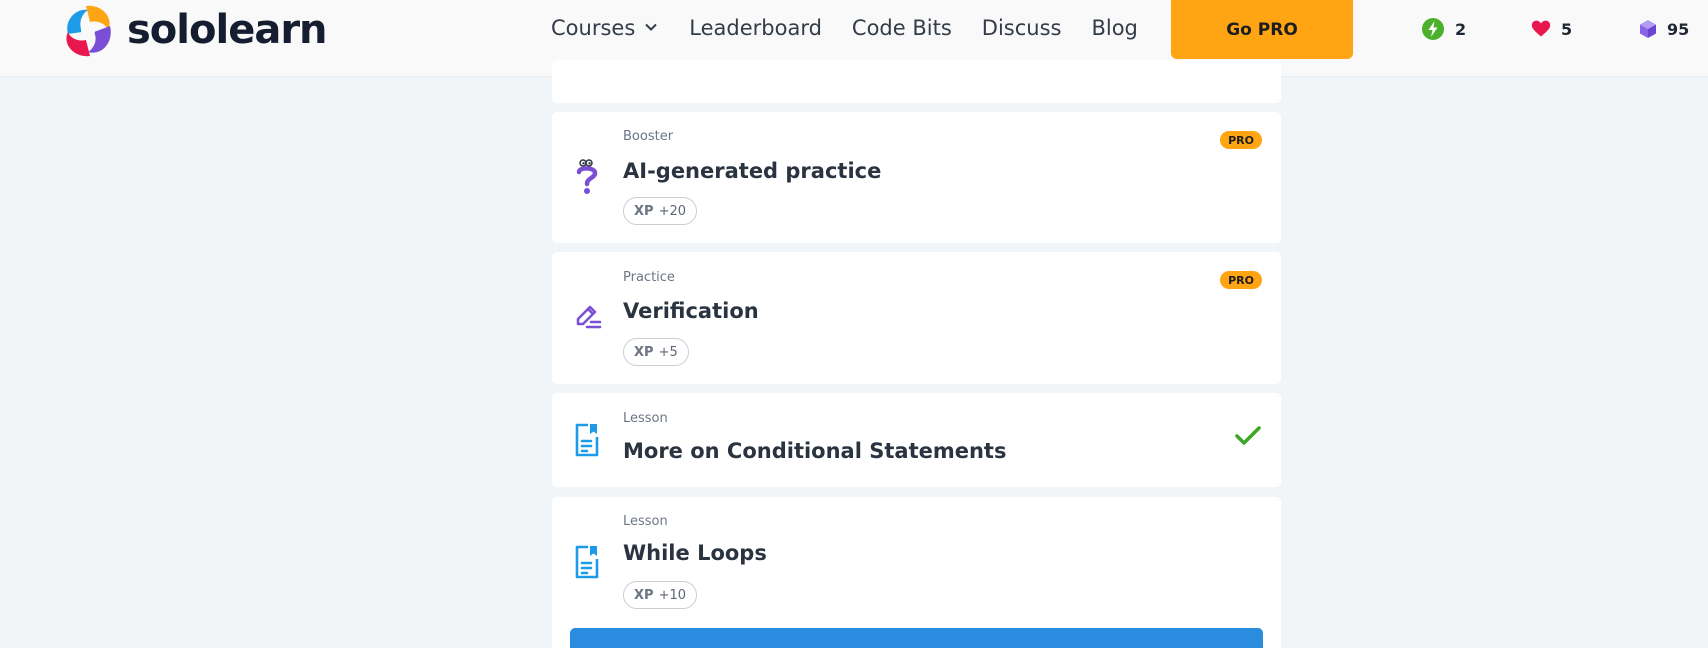  I want to click on hearts-counter: 5, so click(1551, 29).